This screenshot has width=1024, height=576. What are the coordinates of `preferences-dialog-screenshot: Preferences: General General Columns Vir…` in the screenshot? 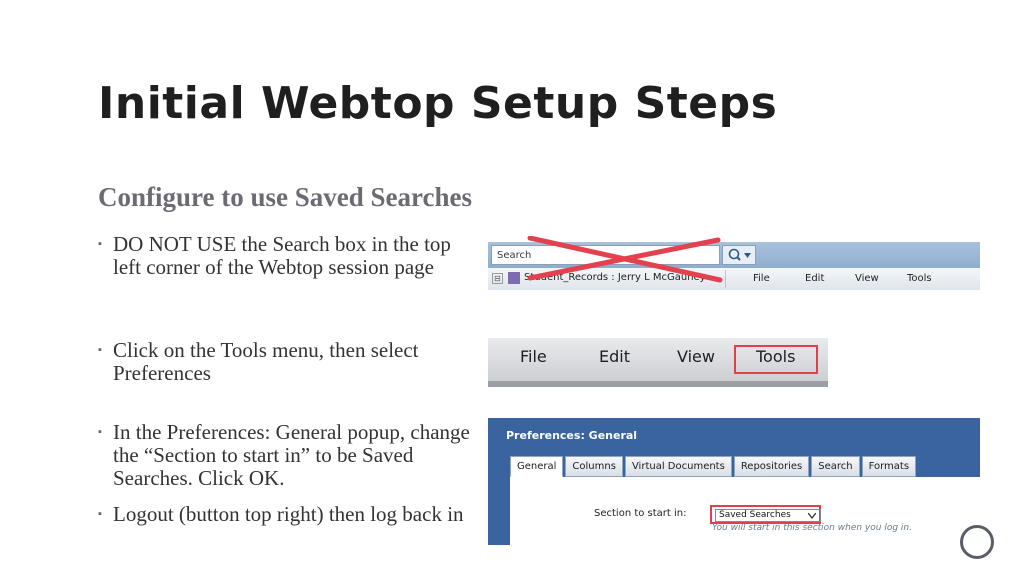 It's located at (734, 481).